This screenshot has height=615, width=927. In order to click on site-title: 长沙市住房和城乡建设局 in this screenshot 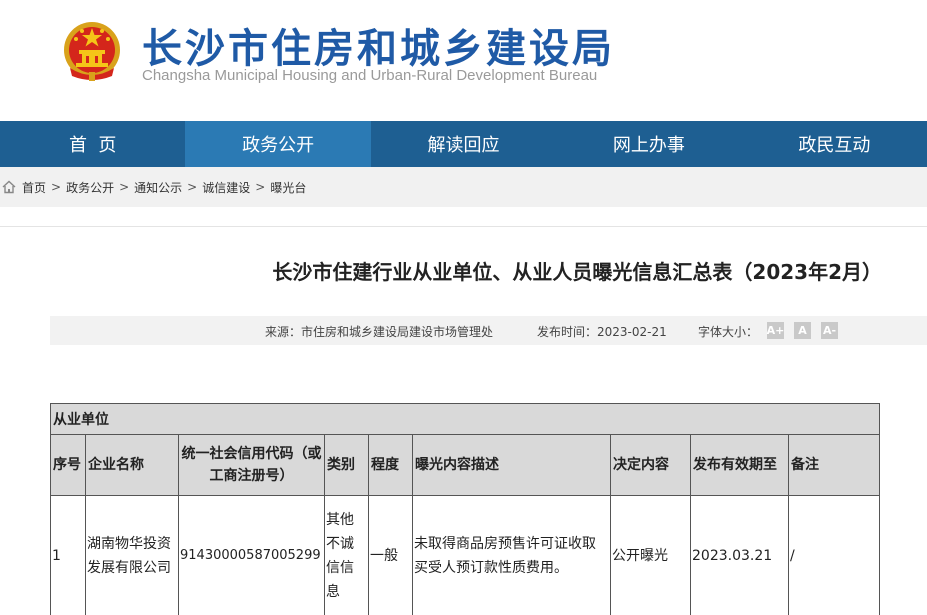, I will do `click(378, 49)`.